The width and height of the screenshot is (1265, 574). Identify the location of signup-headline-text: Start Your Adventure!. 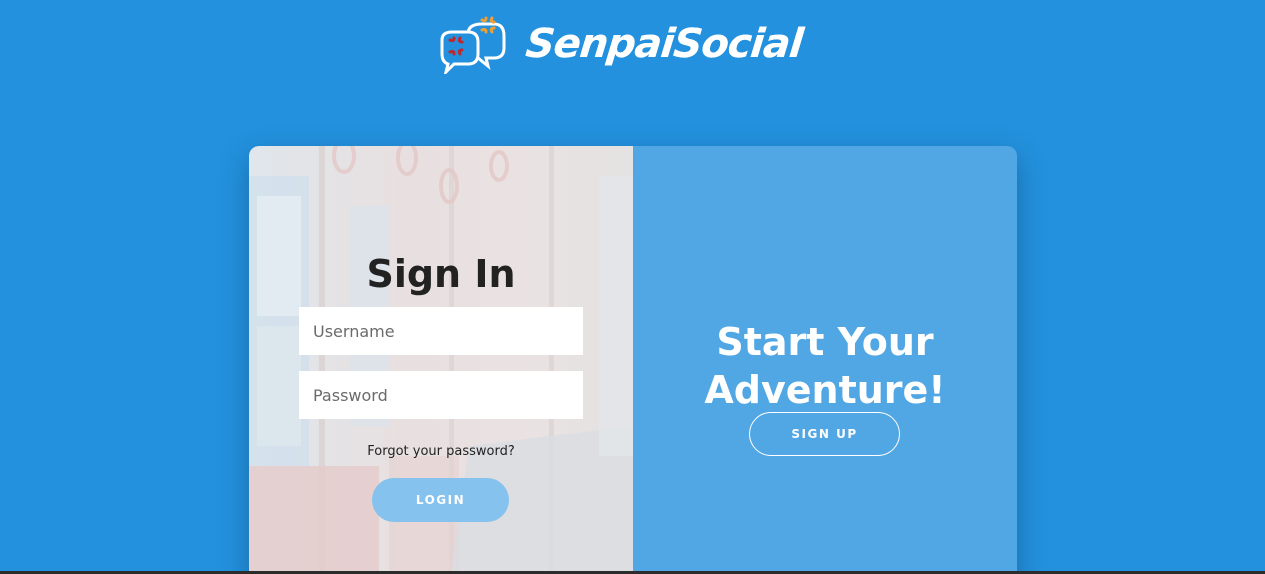
(825, 366).